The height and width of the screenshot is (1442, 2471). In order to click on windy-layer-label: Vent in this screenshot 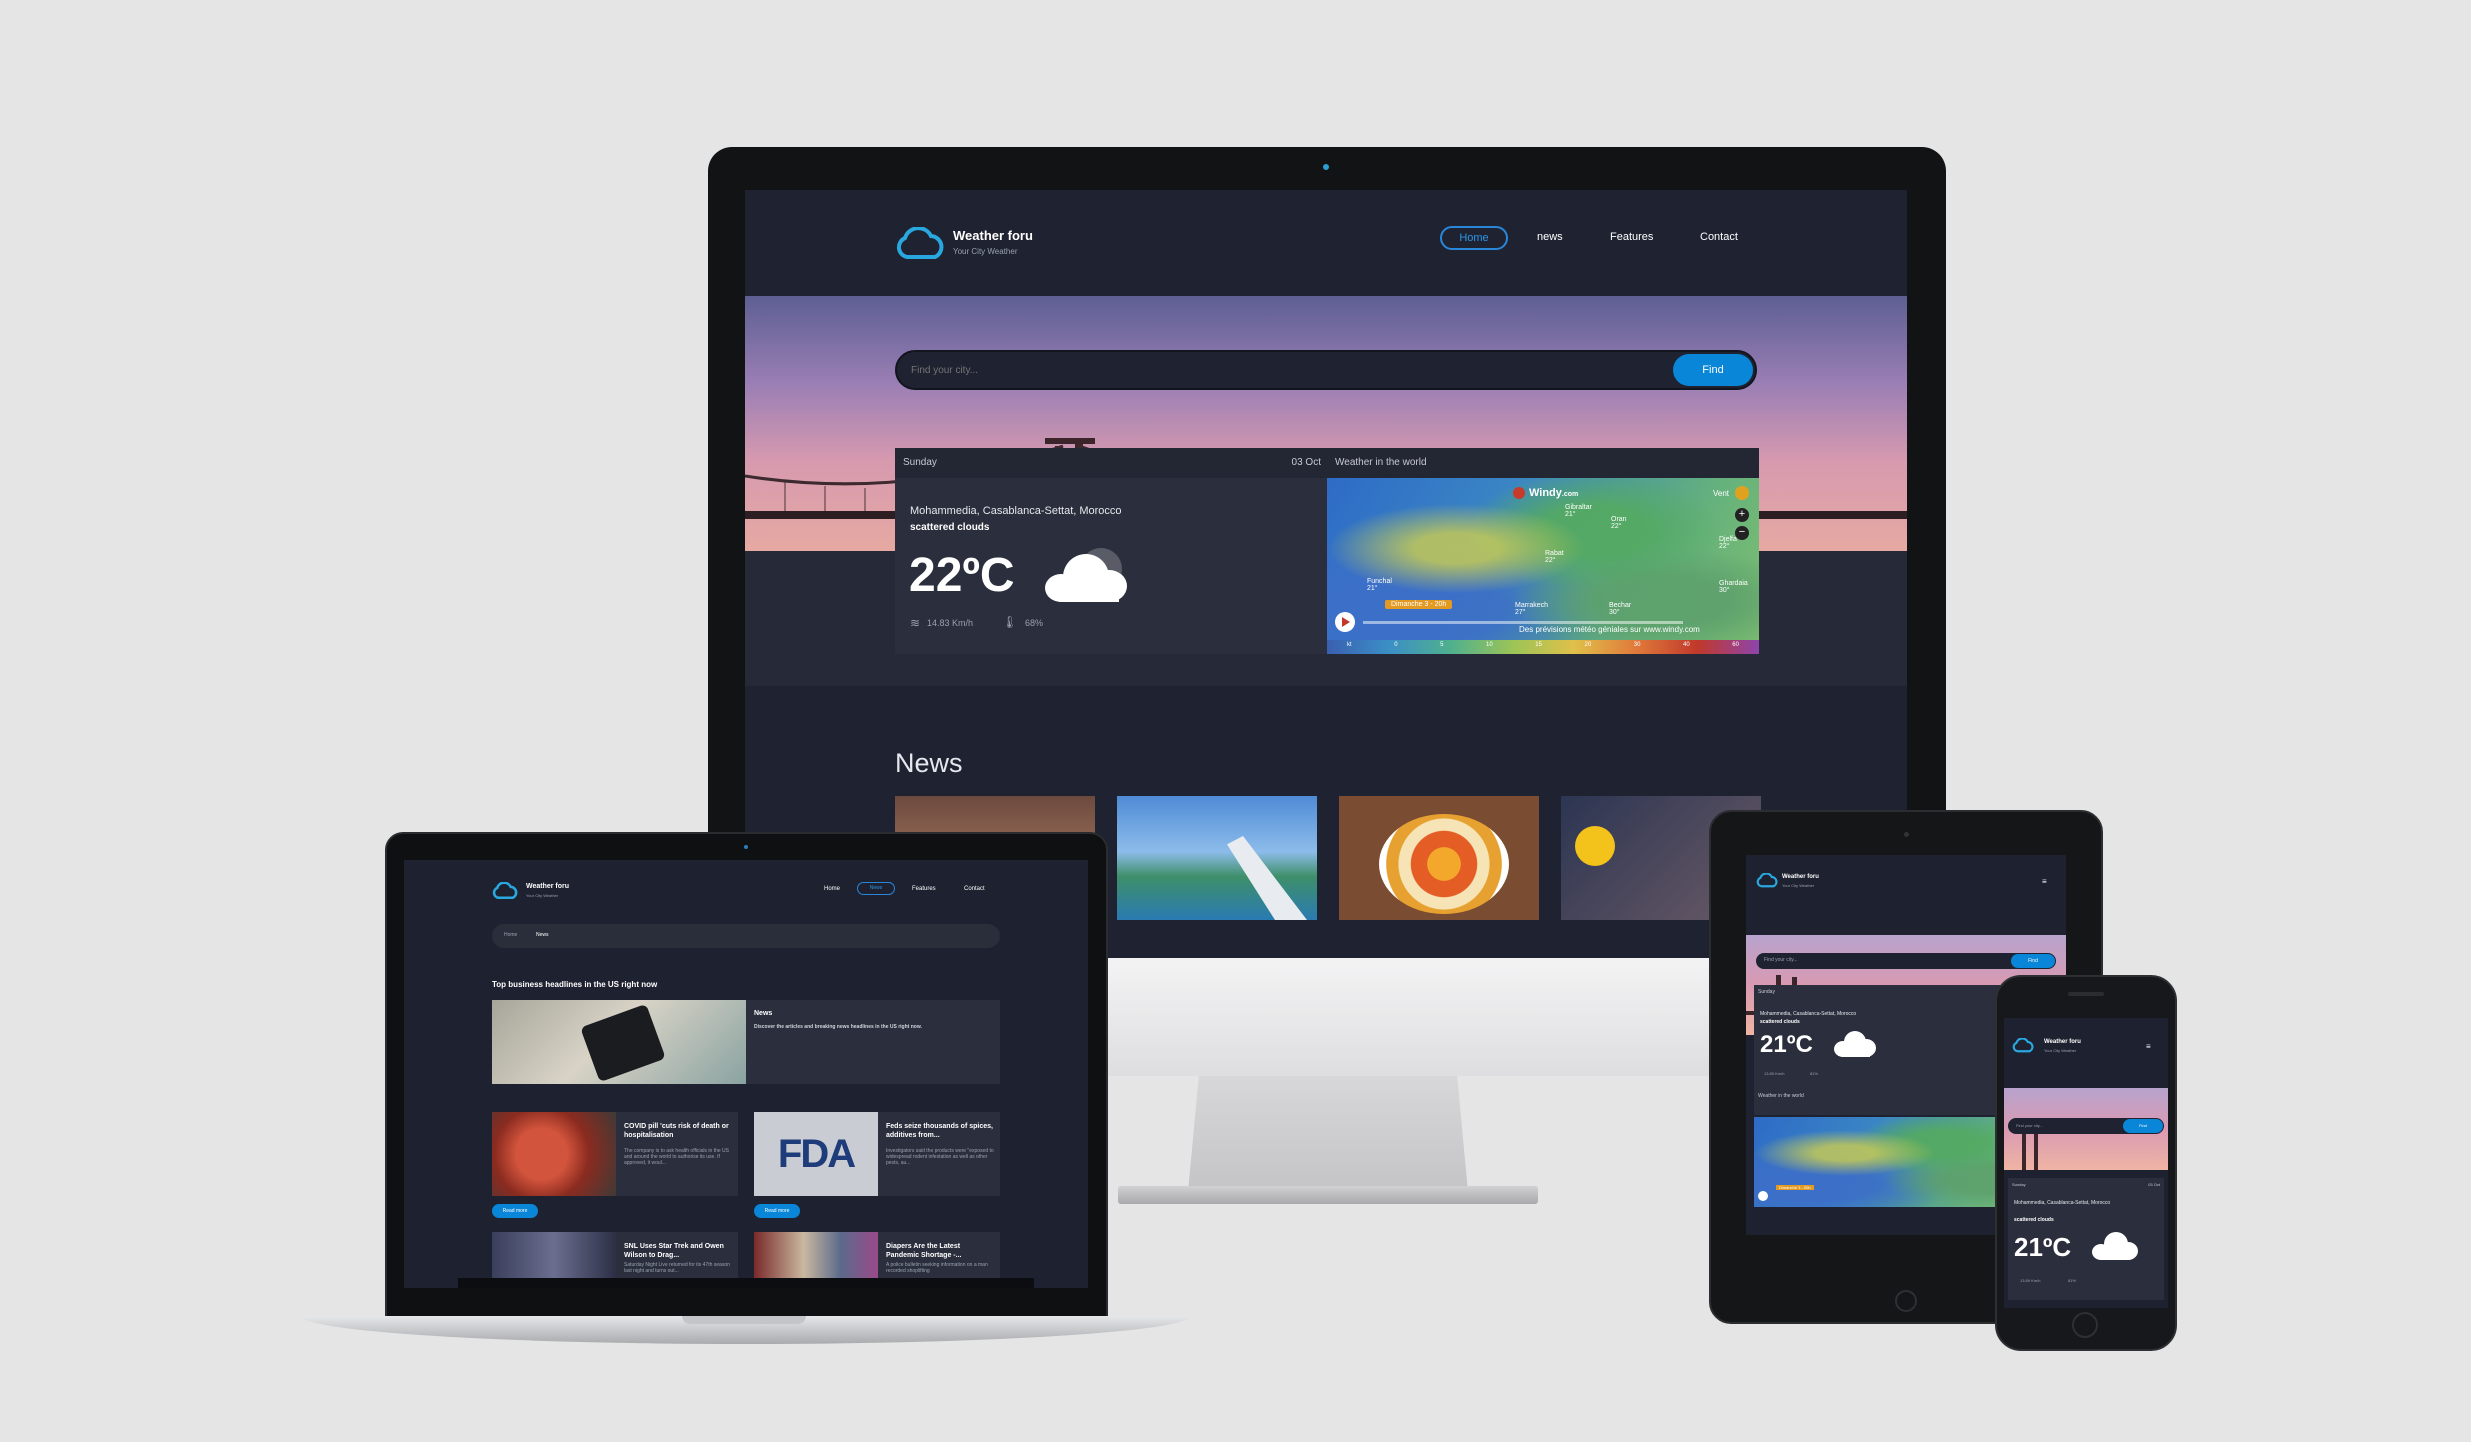, I will do `click(1721, 493)`.